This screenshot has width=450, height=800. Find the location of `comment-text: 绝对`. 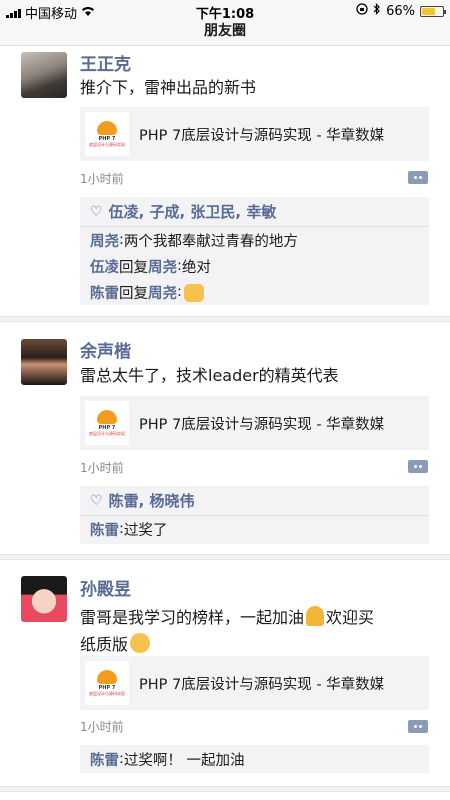

comment-text: 绝对 is located at coordinates (196, 267).